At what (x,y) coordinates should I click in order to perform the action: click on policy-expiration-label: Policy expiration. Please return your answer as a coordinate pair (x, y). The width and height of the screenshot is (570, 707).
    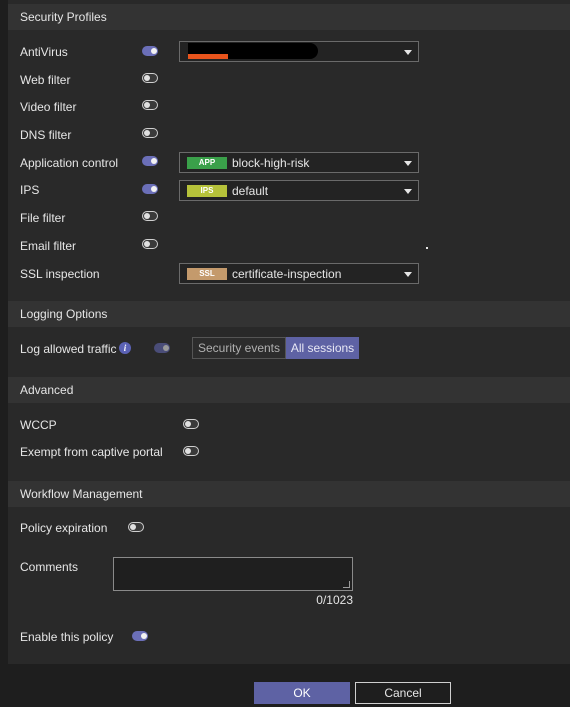
    Looking at the image, I should click on (64, 528).